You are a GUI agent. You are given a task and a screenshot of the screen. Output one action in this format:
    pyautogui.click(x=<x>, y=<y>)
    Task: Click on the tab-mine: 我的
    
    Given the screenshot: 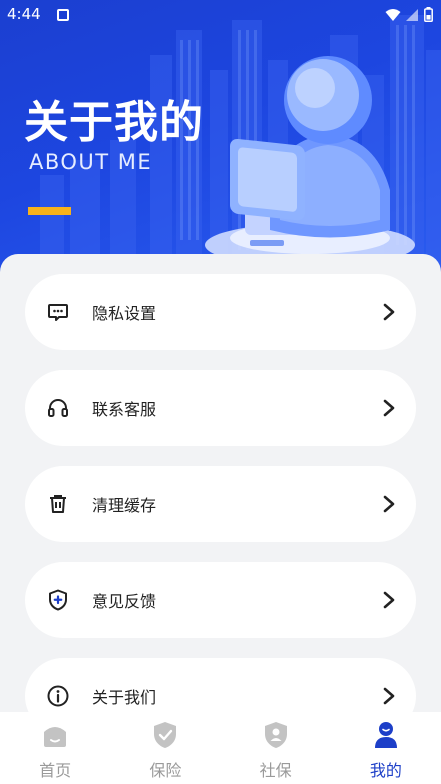 What is the action you would take?
    pyautogui.click(x=386, y=748)
    